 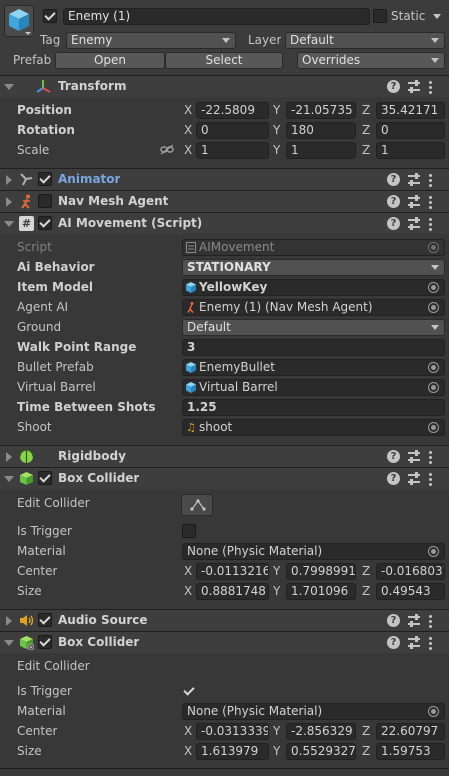 What do you see at coordinates (433, 387) in the screenshot?
I see `virtual-barrel-picker-icon` at bounding box center [433, 387].